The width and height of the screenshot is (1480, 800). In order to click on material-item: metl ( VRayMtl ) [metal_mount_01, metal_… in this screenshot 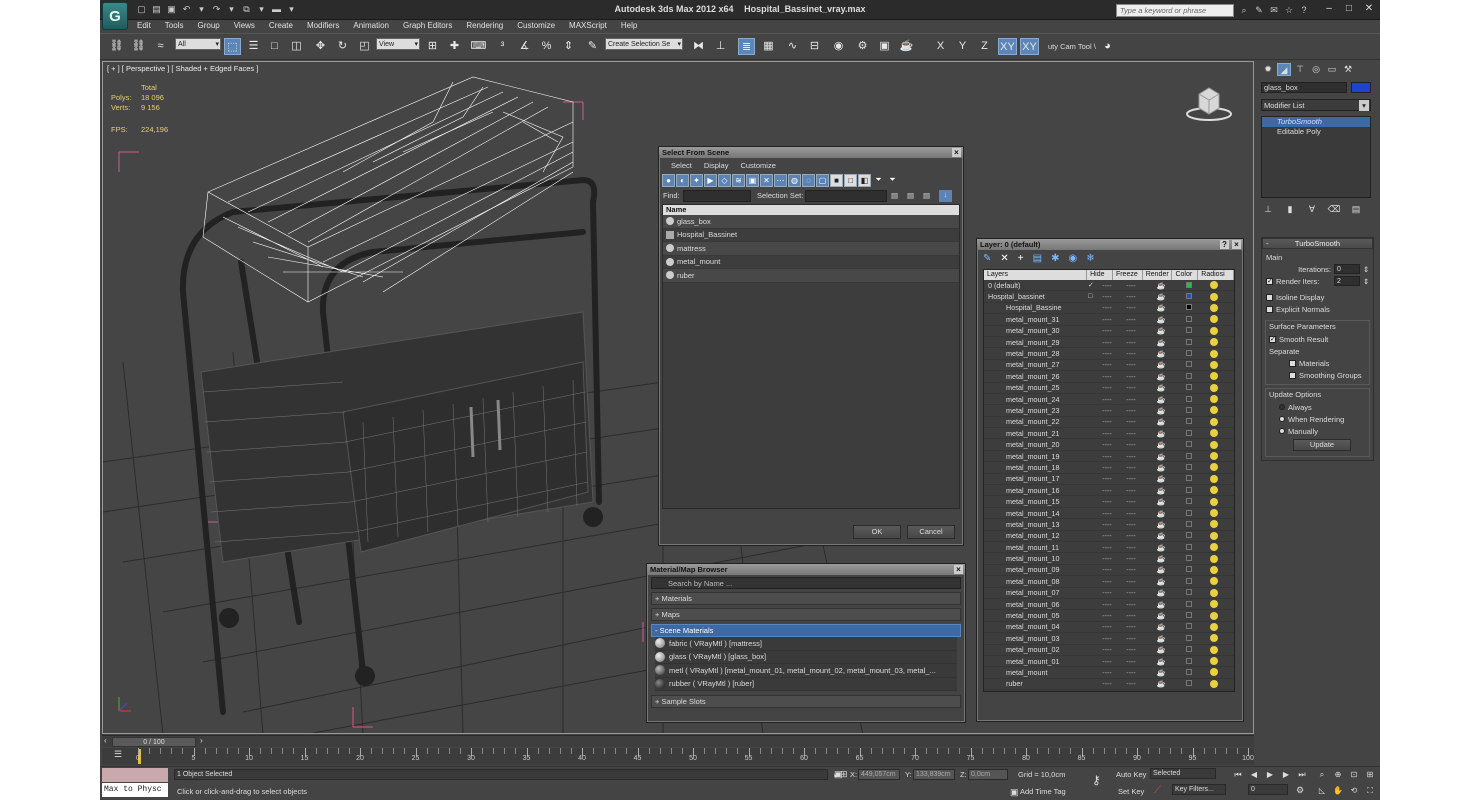, I will do `click(806, 671)`.